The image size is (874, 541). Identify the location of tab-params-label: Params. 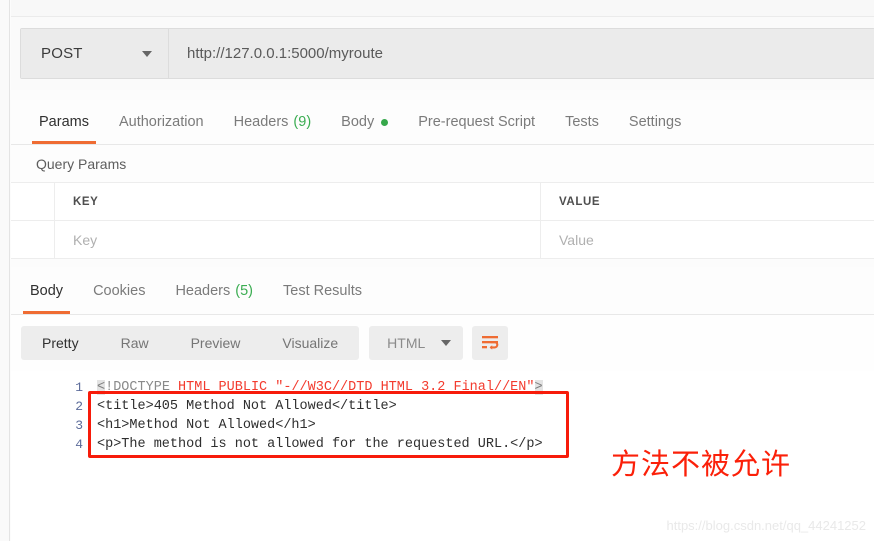
(64, 122).